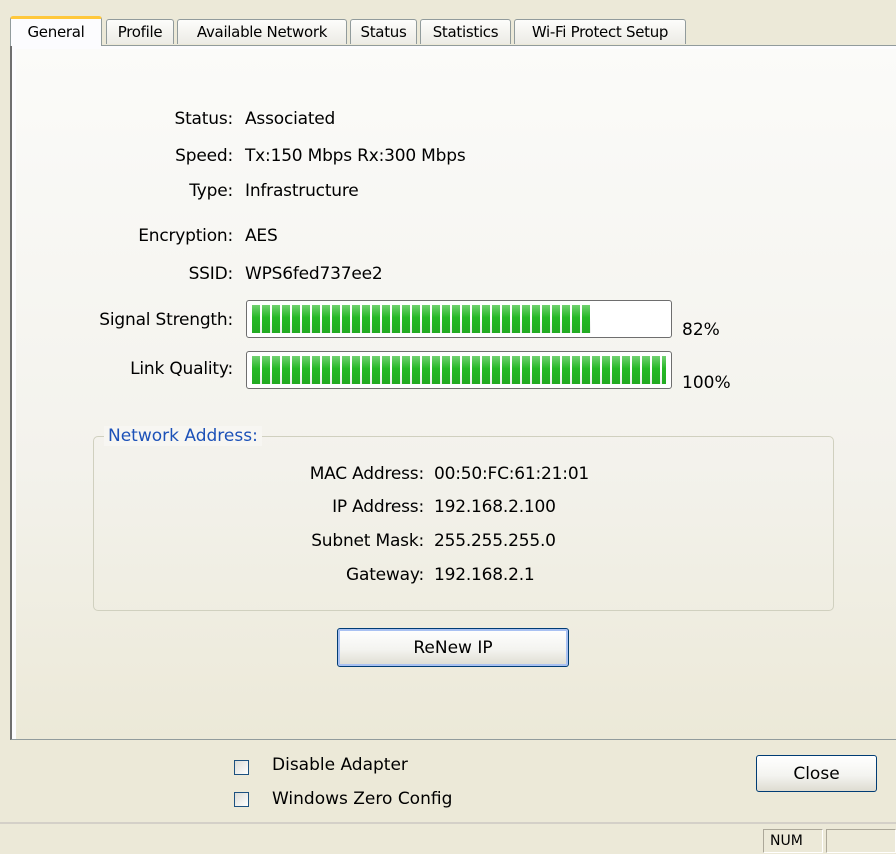  What do you see at coordinates (340, 765) in the screenshot?
I see `disable-adapter-label: Disable Adapter` at bounding box center [340, 765].